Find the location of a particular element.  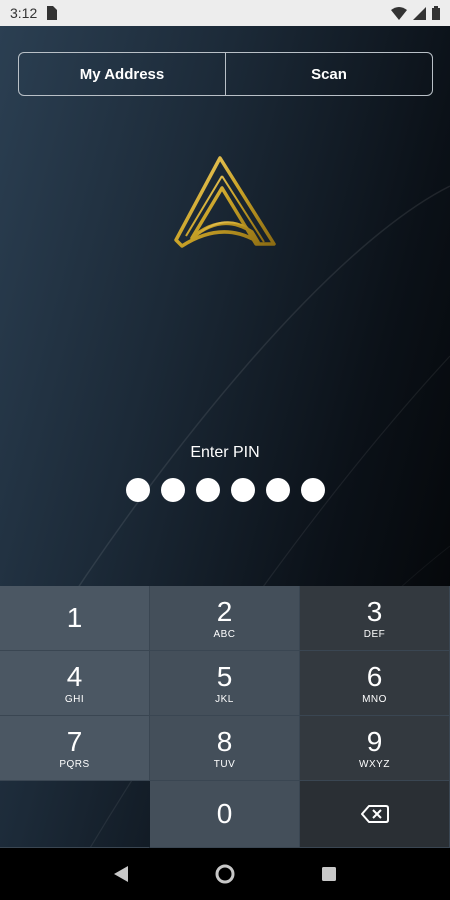

key-5: 5 JKL is located at coordinates (225, 683).